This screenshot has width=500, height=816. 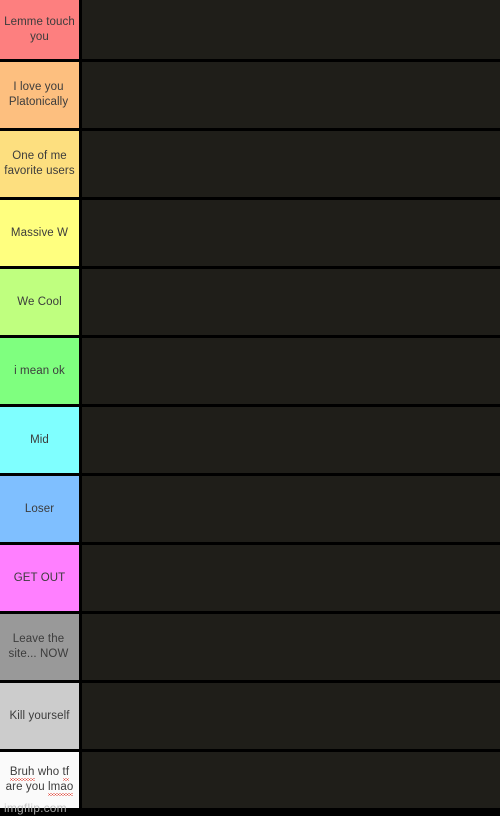 What do you see at coordinates (39, 788) in the screenshot?
I see `tier-label-line: are you lmao` at bounding box center [39, 788].